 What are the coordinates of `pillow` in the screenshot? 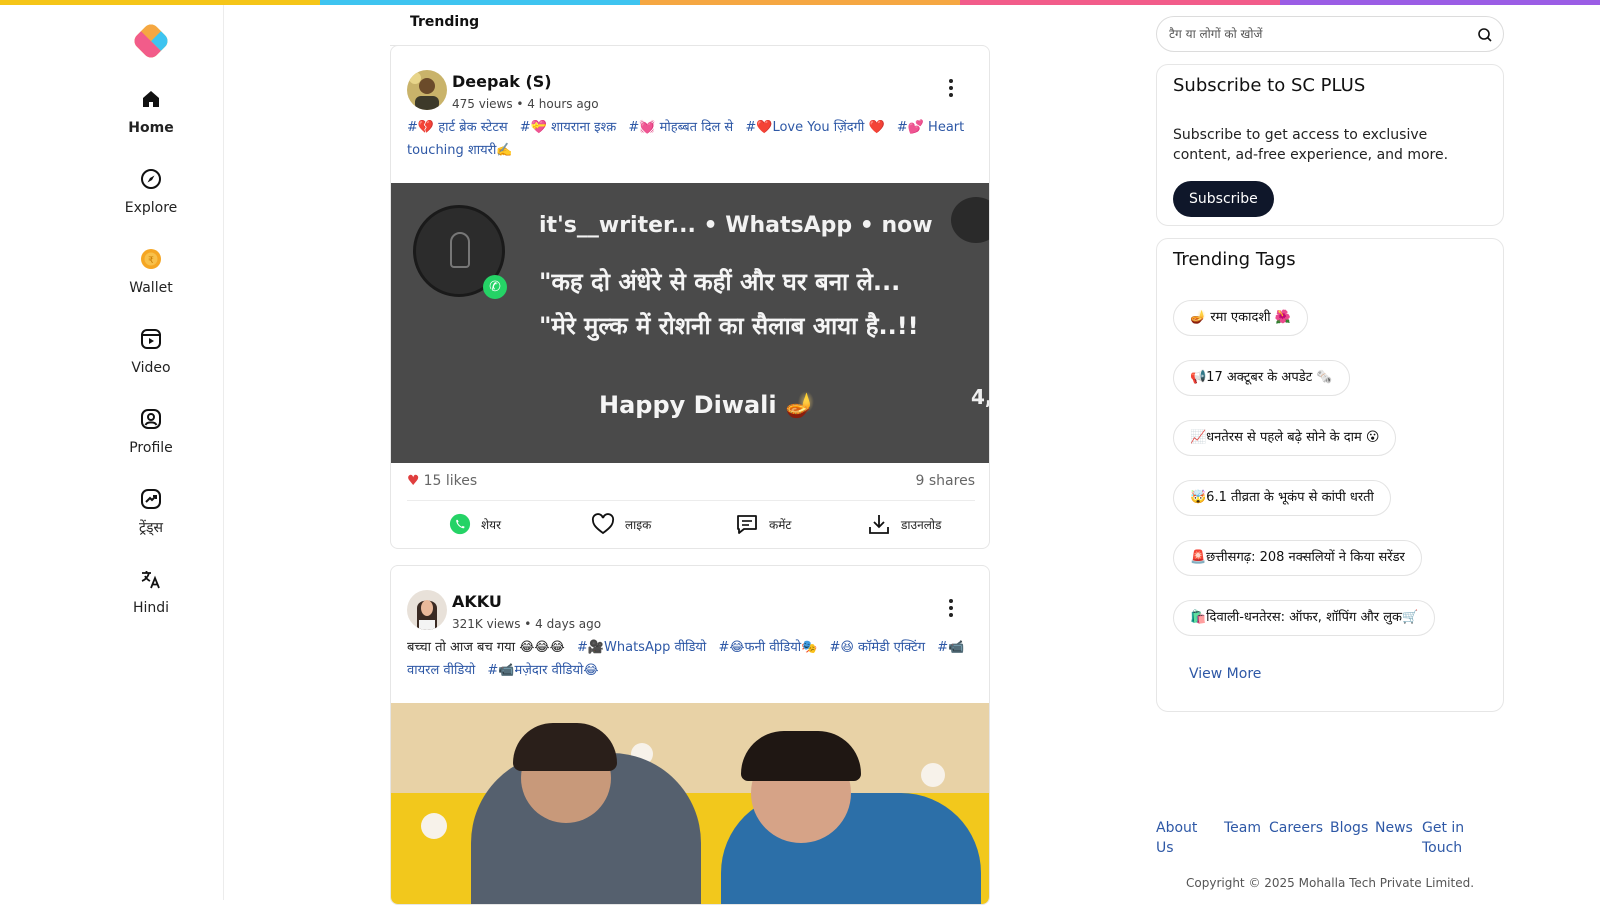 It's located at (690, 748).